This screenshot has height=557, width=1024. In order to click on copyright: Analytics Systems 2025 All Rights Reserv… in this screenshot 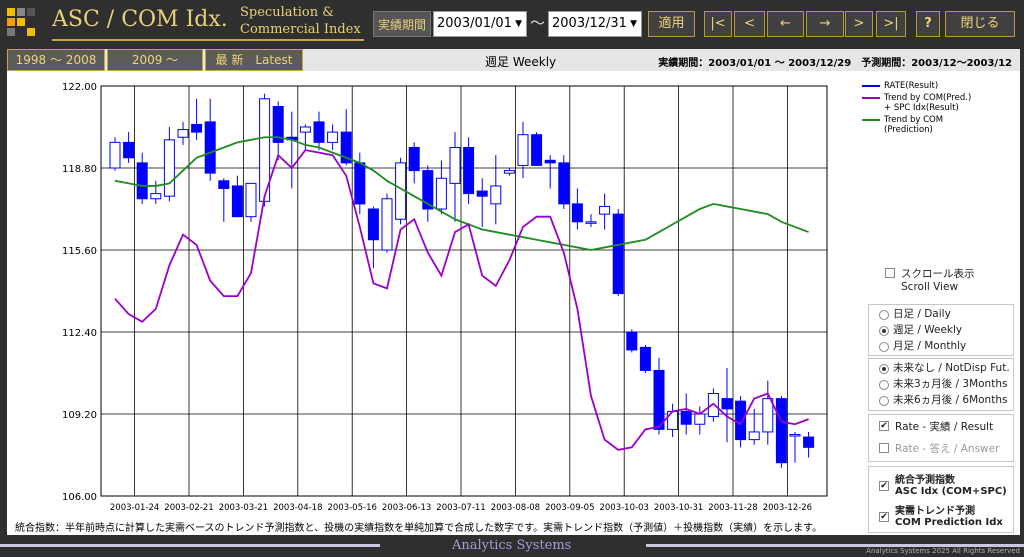, I will do `click(943, 551)`.